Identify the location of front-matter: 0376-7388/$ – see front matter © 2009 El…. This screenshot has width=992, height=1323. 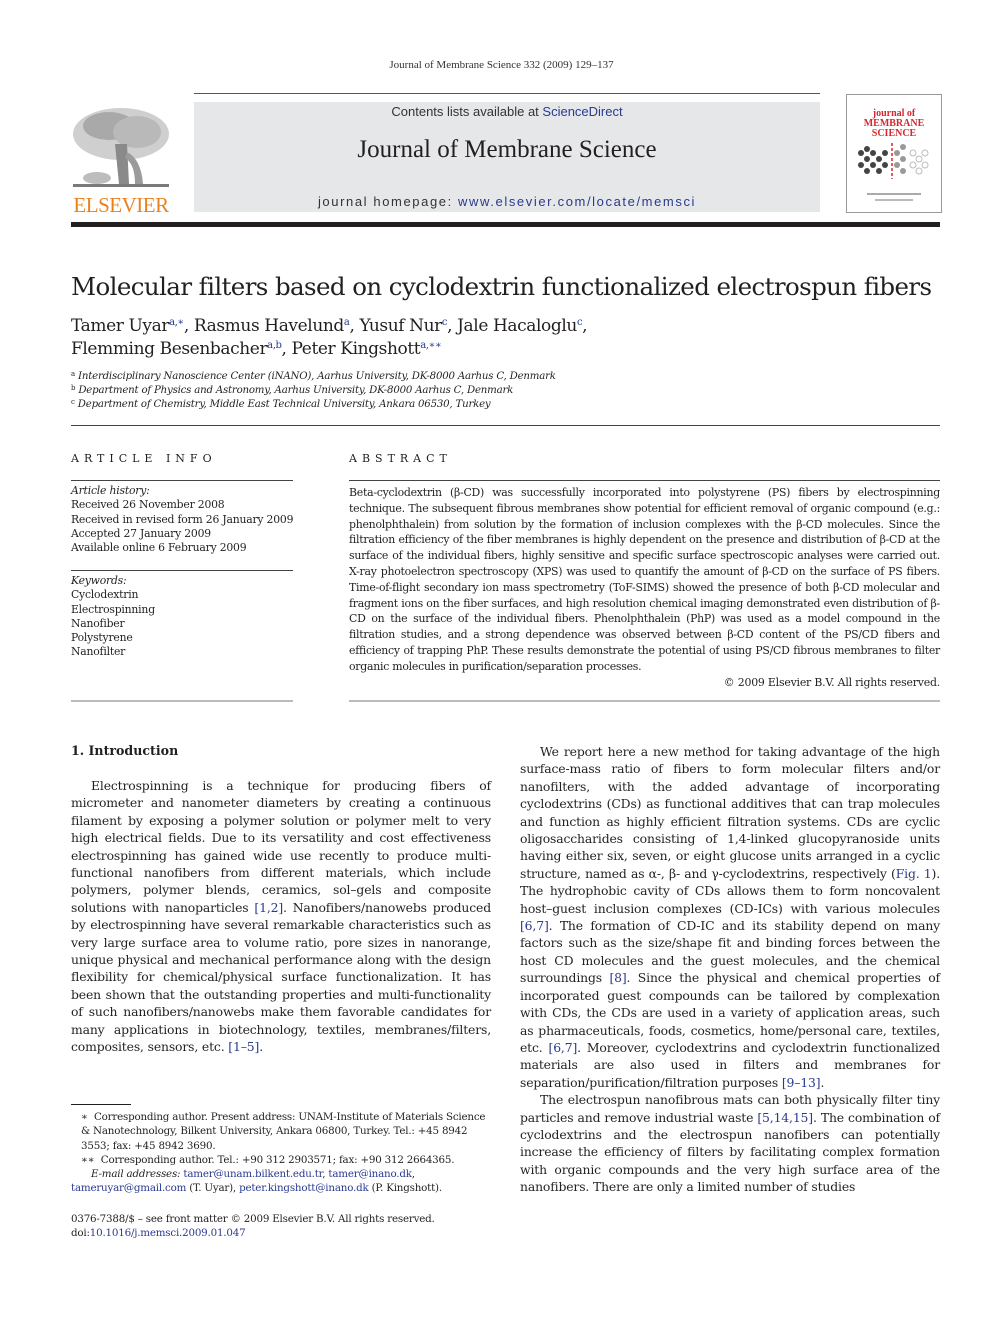
(253, 1226).